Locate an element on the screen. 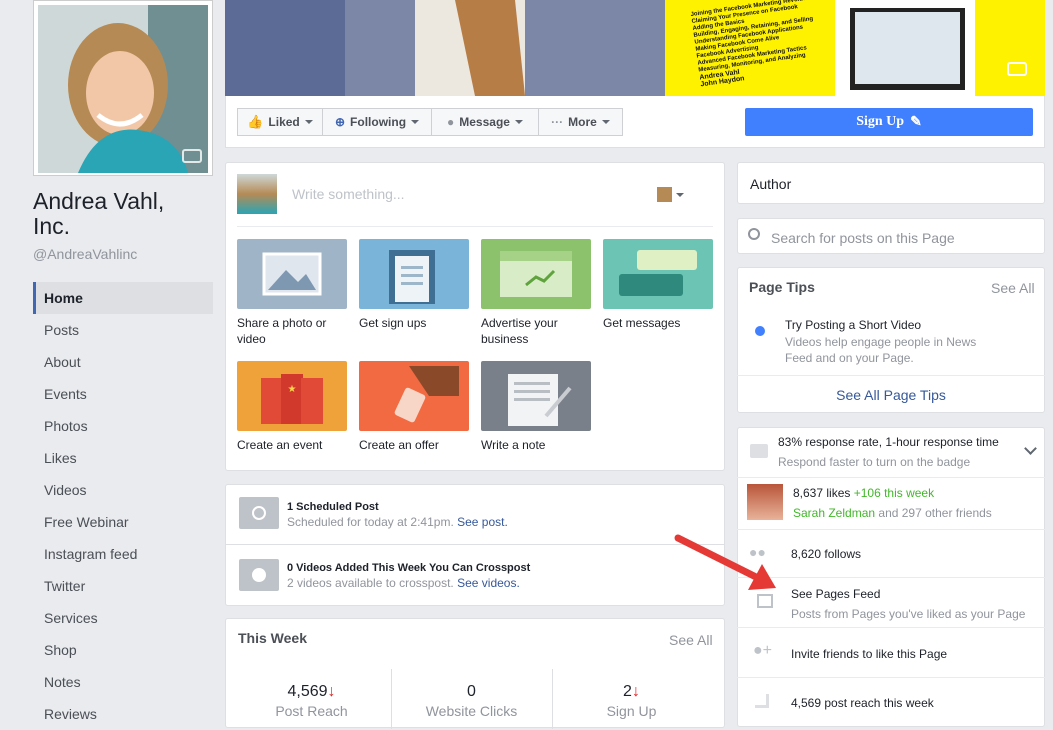 The width and height of the screenshot is (1053, 730). pencil-icon: ✎ is located at coordinates (916, 122).